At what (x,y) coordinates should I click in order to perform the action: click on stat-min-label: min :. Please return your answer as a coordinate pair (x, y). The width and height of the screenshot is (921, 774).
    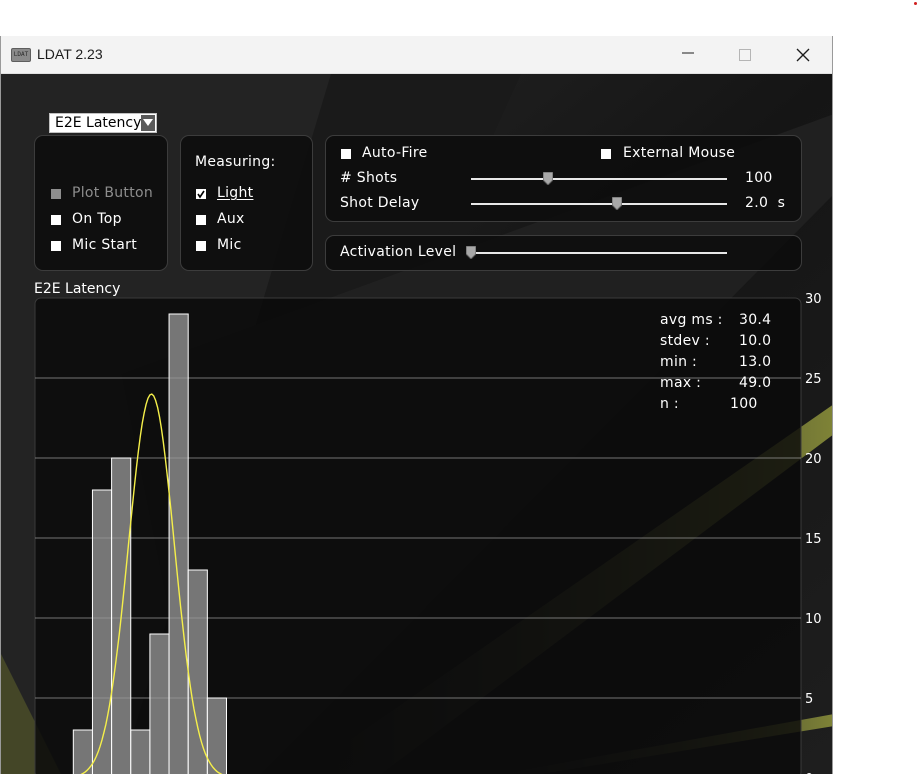
    Looking at the image, I should click on (679, 362).